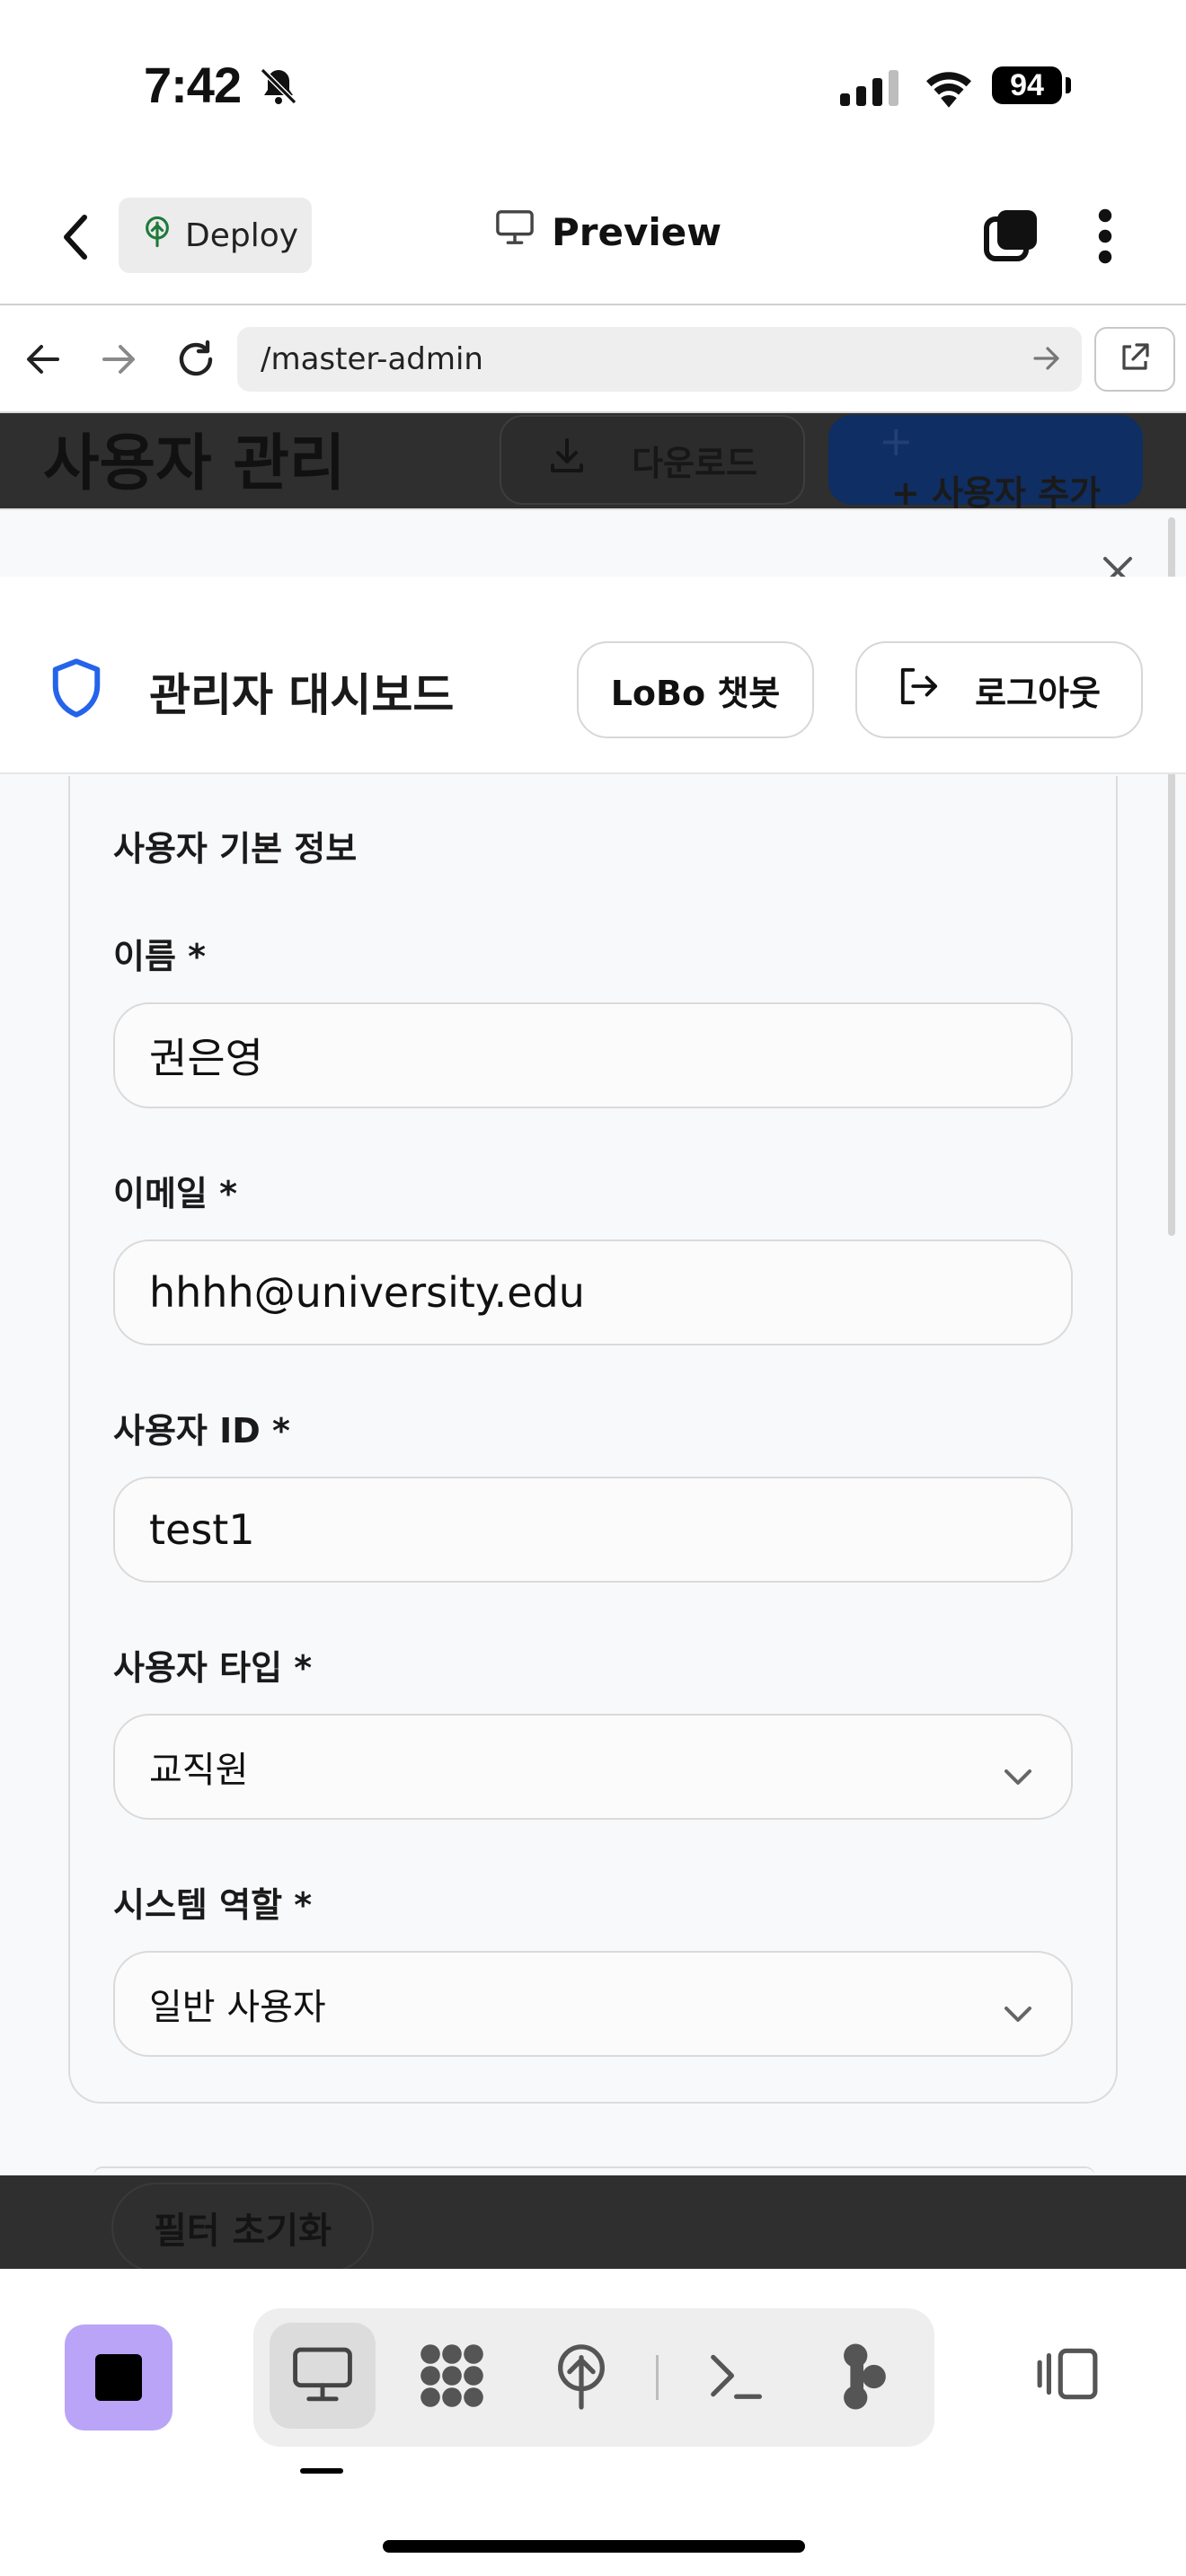 This screenshot has width=1186, height=2576. Describe the element at coordinates (734, 2377) in the screenshot. I see `terminal-tool-icon` at that location.